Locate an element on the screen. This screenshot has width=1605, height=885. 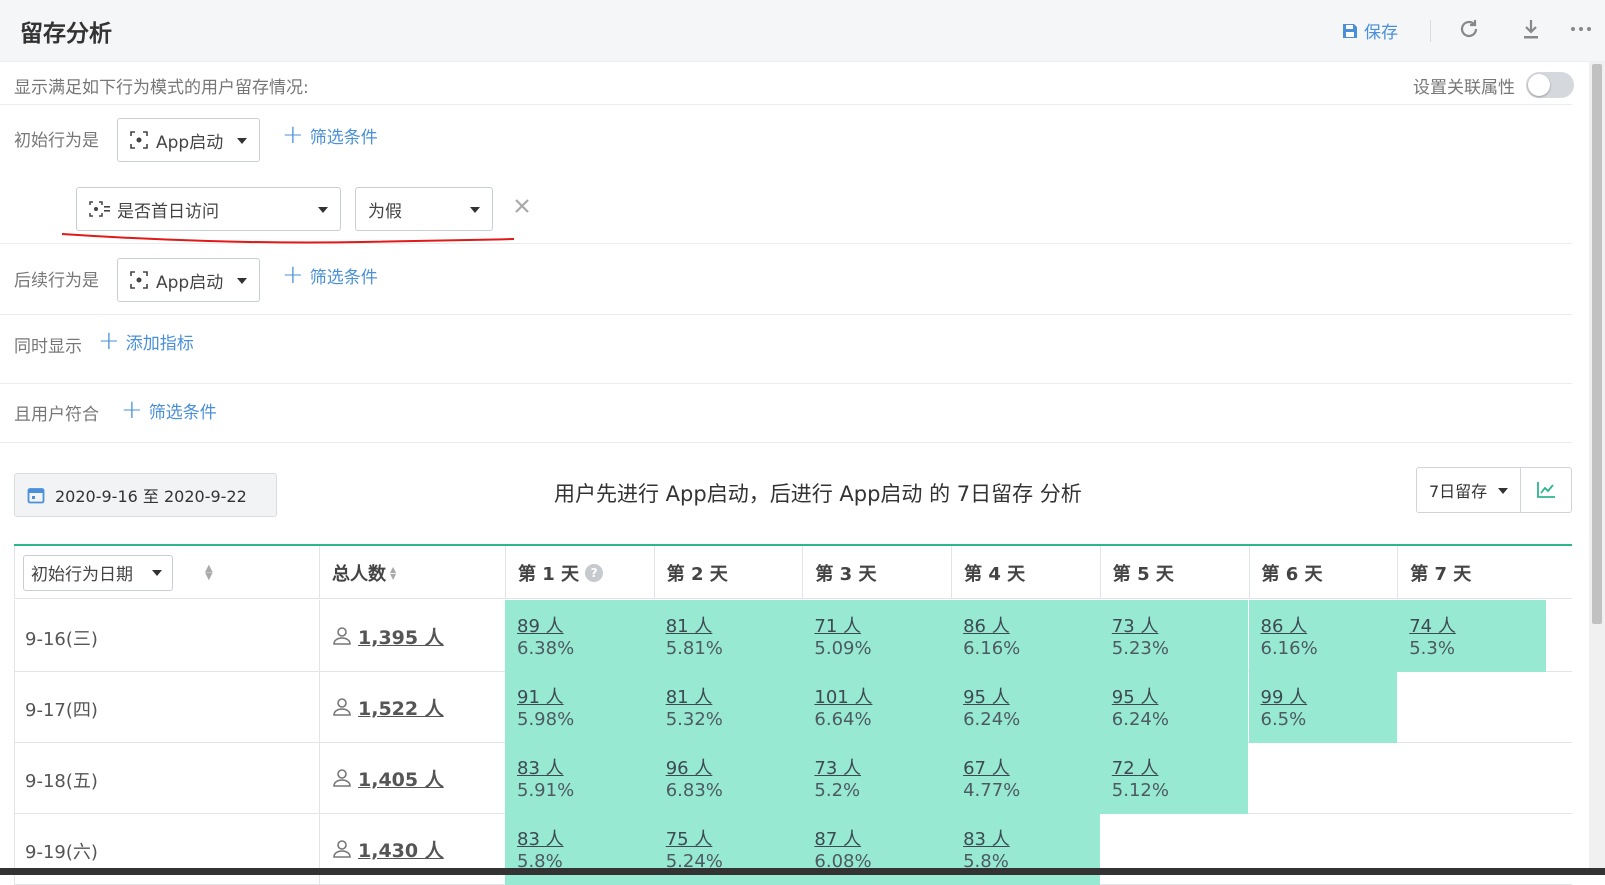
initial-filter-label: 筛选条件 is located at coordinates (343, 137).